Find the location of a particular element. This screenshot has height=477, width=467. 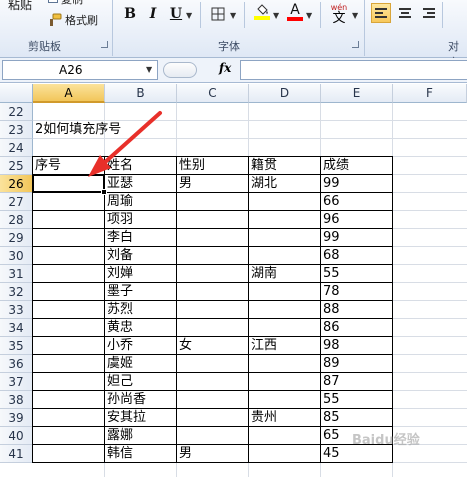

align-right-button is located at coordinates (429, 13).